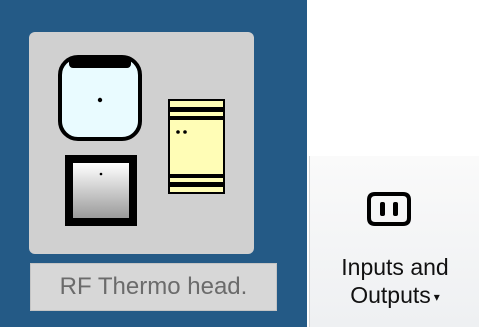  Describe the element at coordinates (395, 267) in the screenshot. I see `inputs-and-outputs-line1: Inputs and` at that location.